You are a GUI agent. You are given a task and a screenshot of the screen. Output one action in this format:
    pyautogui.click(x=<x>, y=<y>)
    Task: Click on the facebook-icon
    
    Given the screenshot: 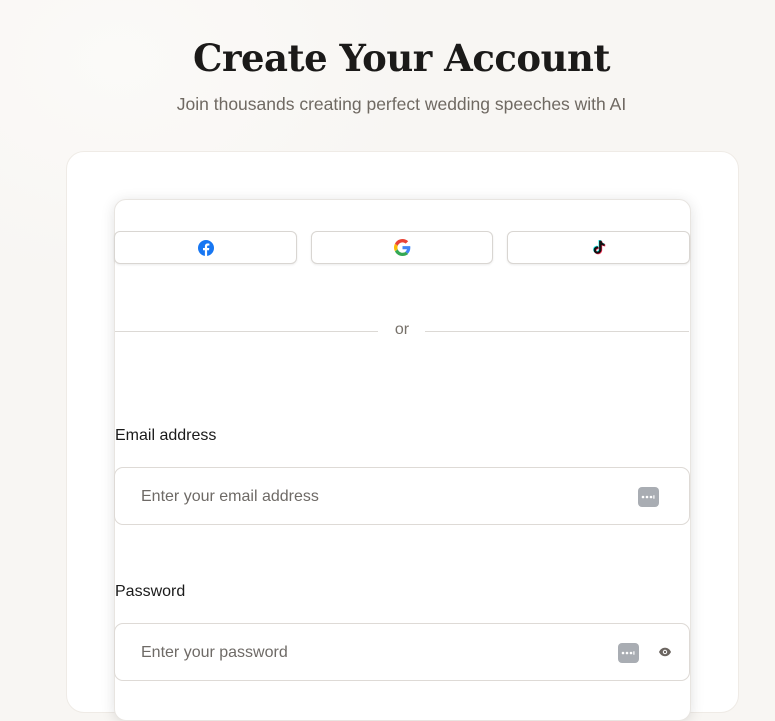 What is the action you would take?
    pyautogui.click(x=205, y=247)
    